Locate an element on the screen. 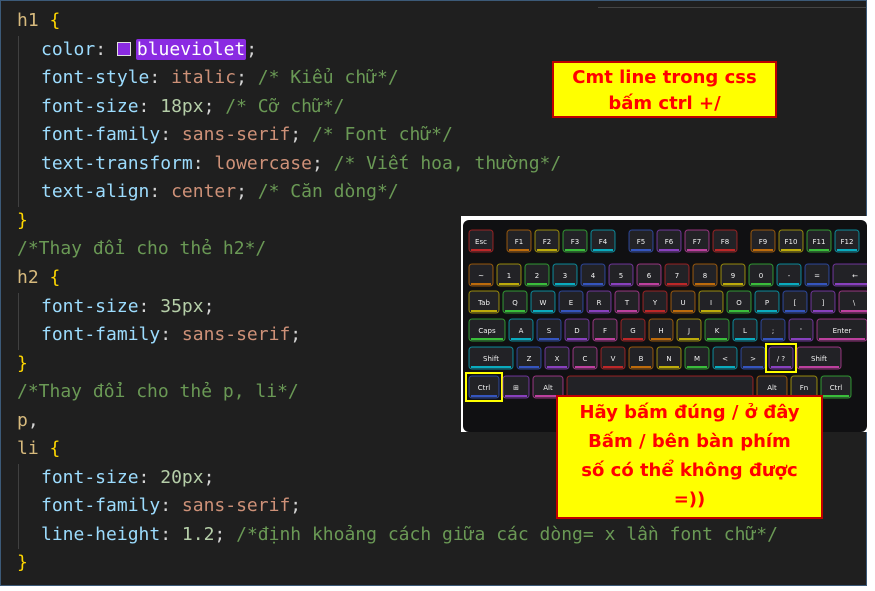 This screenshot has height=591, width=875. keyboard-key: F11 is located at coordinates (819, 241).